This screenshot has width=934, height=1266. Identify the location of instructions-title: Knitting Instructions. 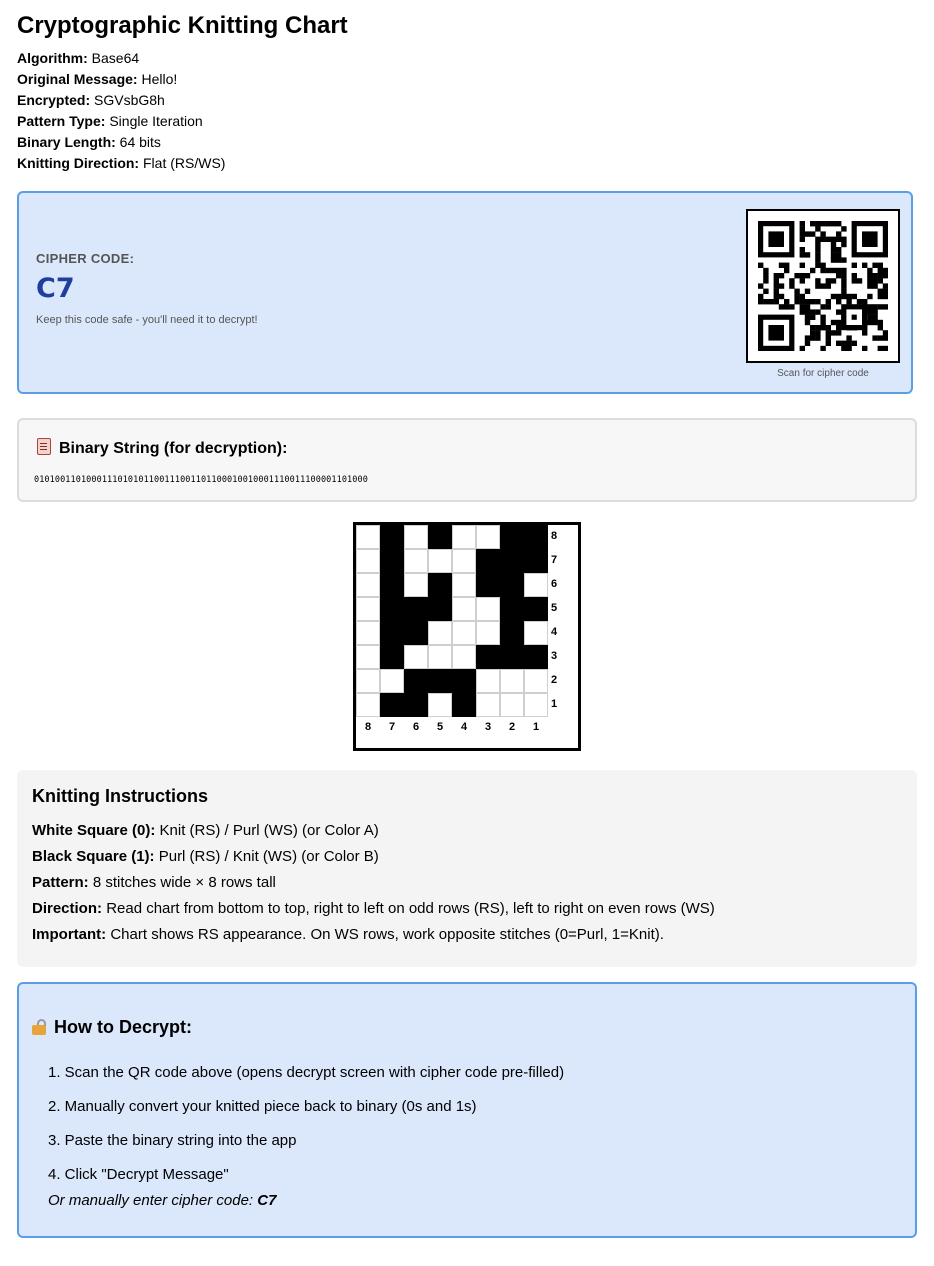
(120, 796).